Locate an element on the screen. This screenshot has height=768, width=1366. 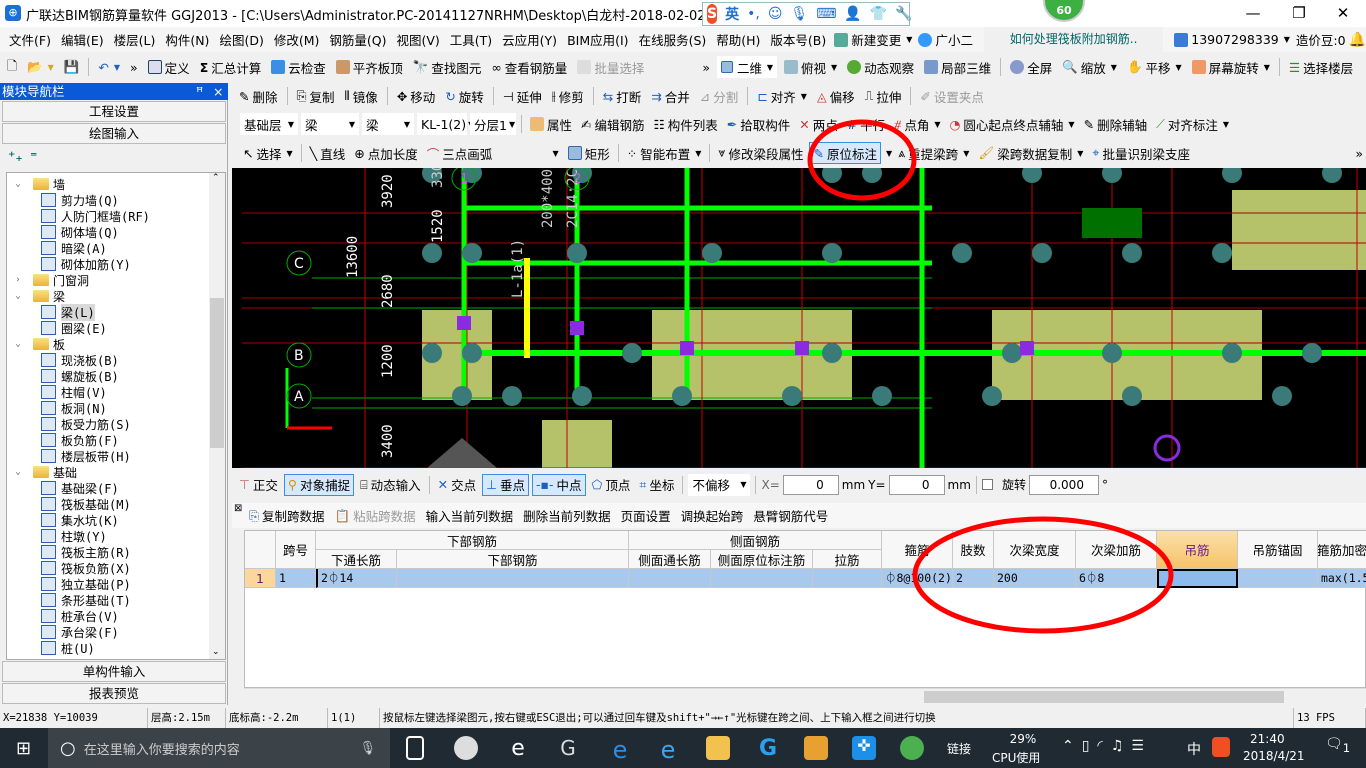
taskbar-search: ○ 在这里输入你要搜索的内容 🎙 is located at coordinates (219, 748).